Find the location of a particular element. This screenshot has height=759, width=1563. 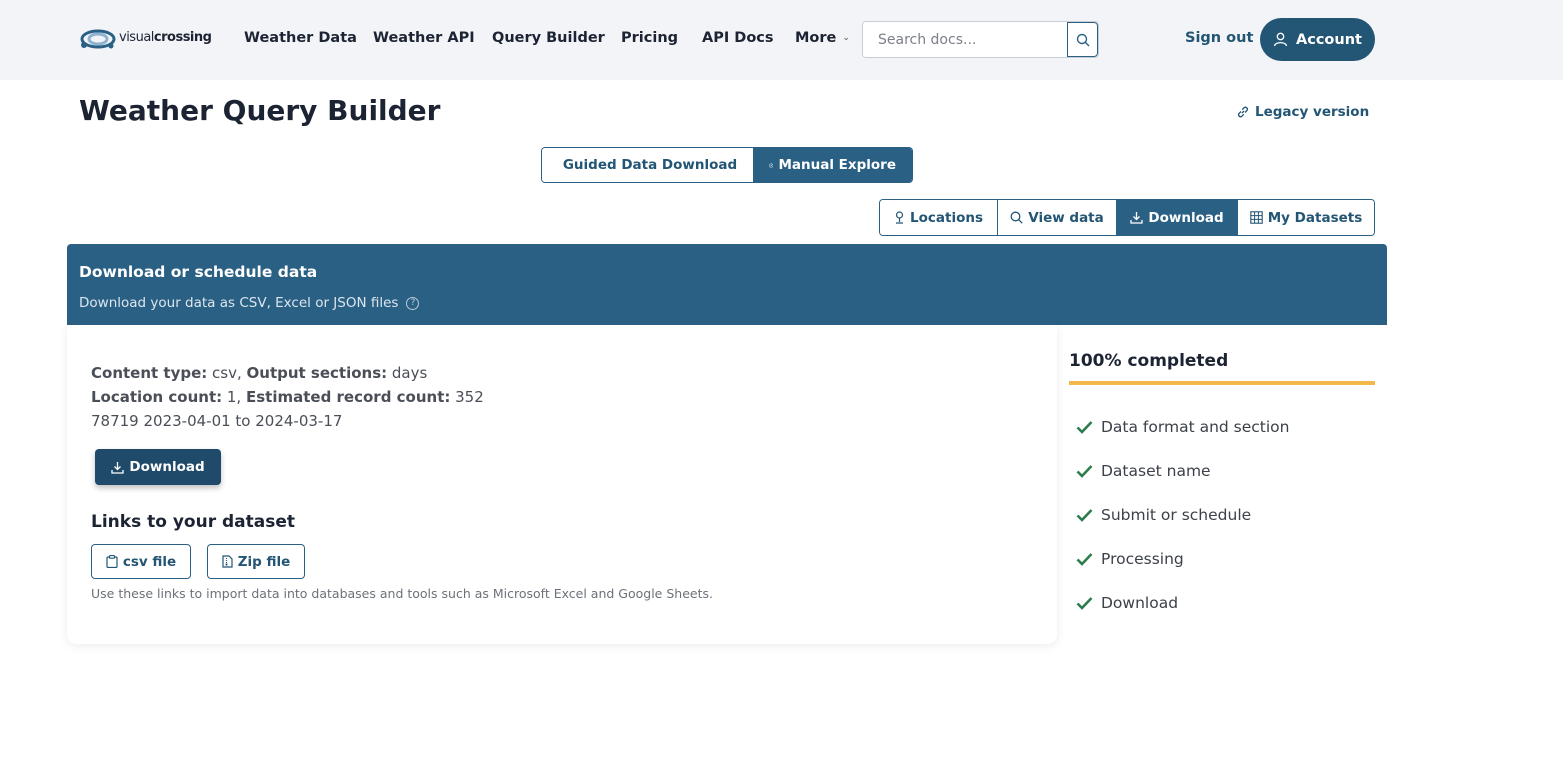

panel-title: Download or schedule data is located at coordinates (198, 272).